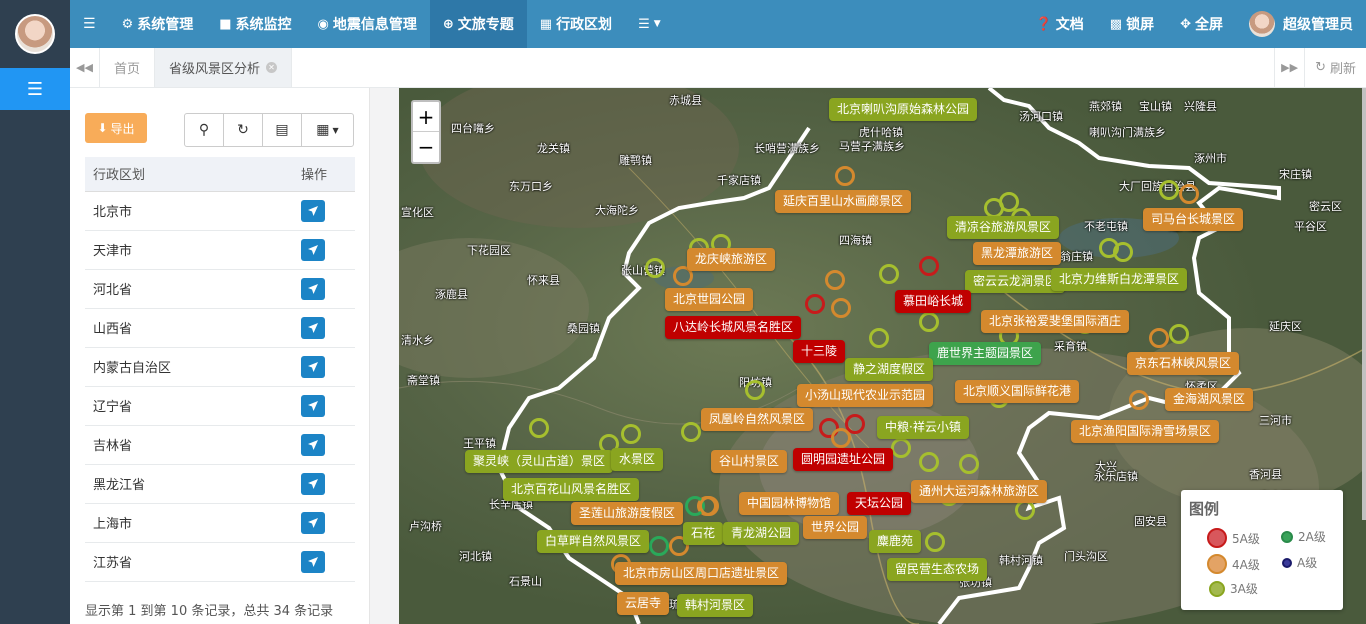 The height and width of the screenshot is (624, 1366). Describe the element at coordinates (272, 67) in the screenshot. I see `close-icon: ✕` at that location.